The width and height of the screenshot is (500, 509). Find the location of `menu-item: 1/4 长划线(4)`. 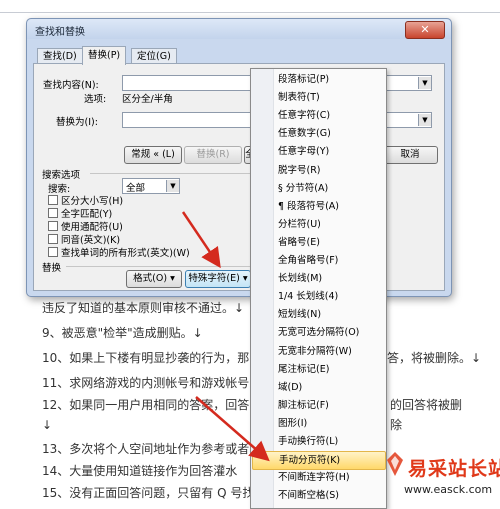

menu-item: 1/4 长划线(4) is located at coordinates (318, 296).